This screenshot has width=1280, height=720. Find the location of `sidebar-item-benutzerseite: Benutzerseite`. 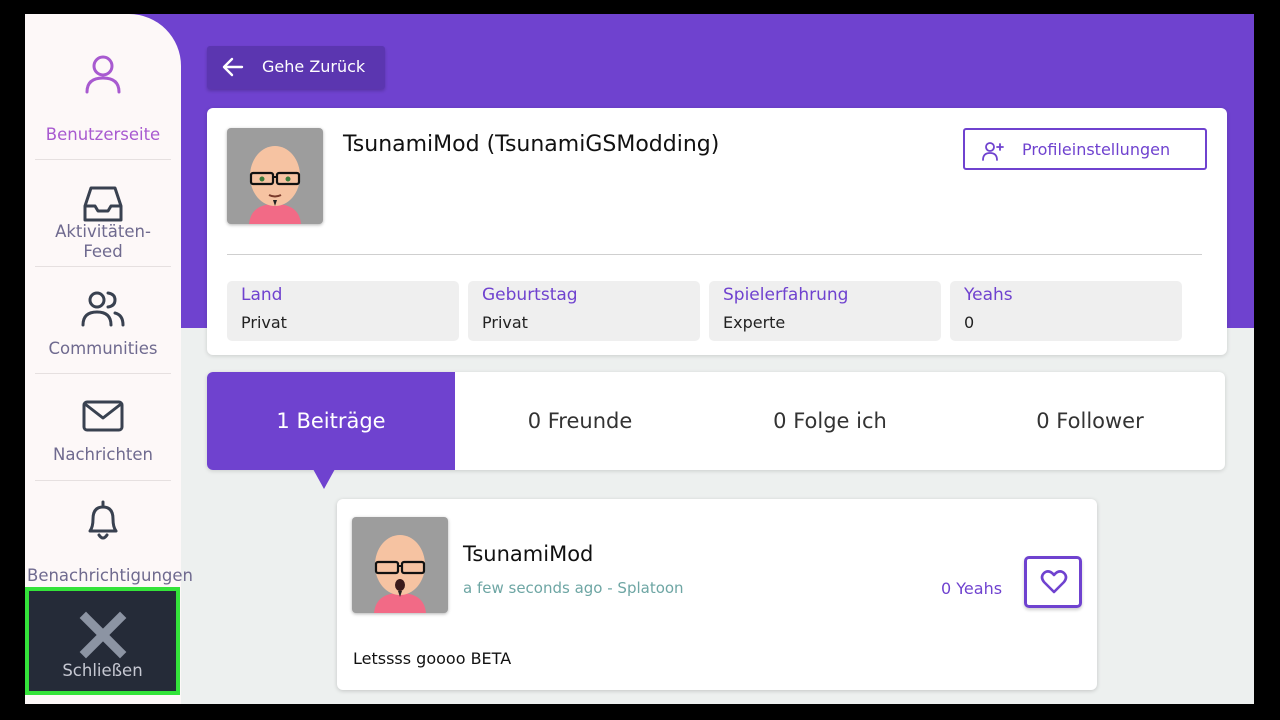

sidebar-item-benutzerseite: Benutzerseite is located at coordinates (103, 86).